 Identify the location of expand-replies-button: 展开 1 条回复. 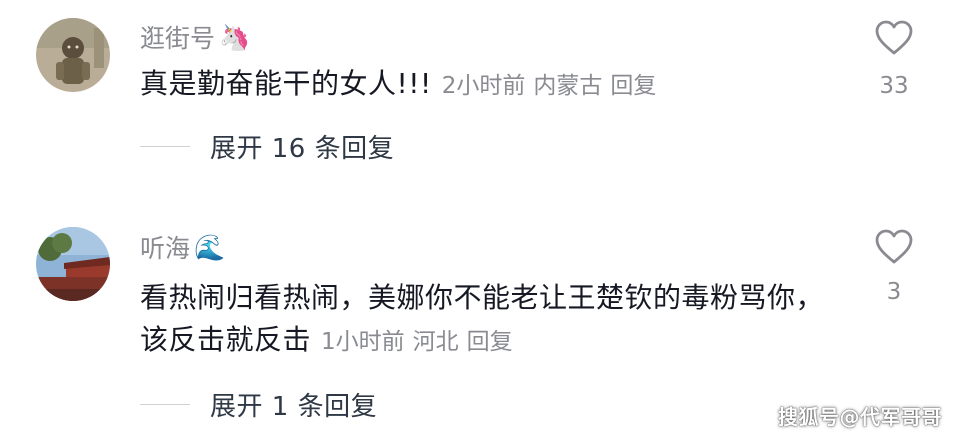
(258, 404).